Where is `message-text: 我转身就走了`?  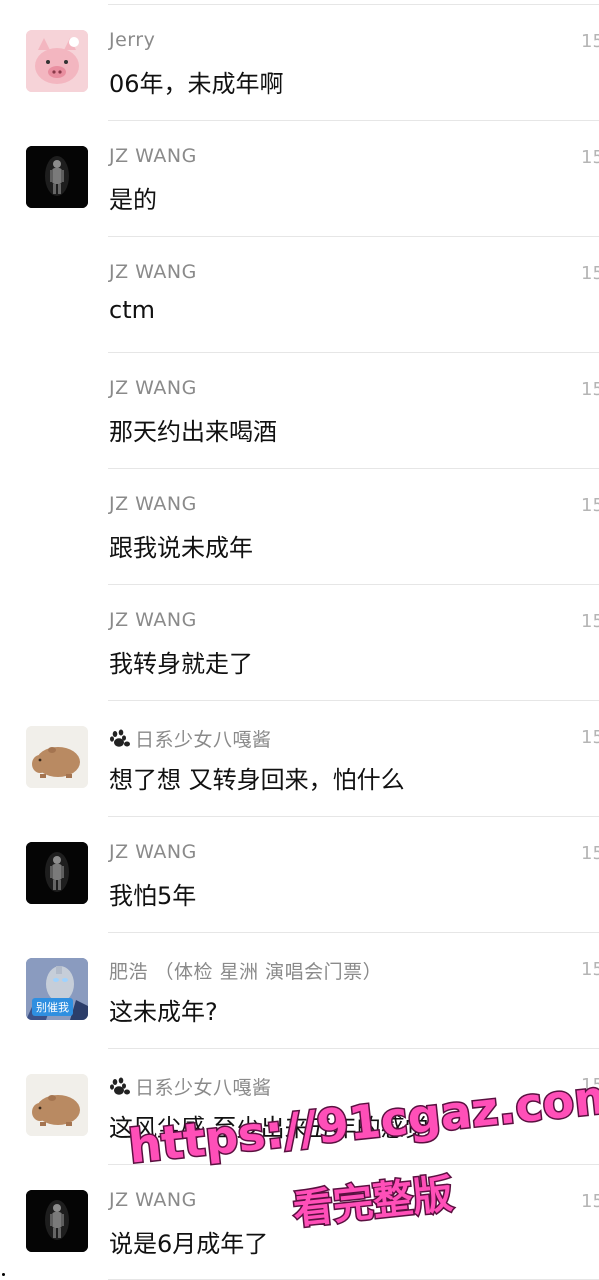
message-text: 我转身就走了 is located at coordinates (181, 664).